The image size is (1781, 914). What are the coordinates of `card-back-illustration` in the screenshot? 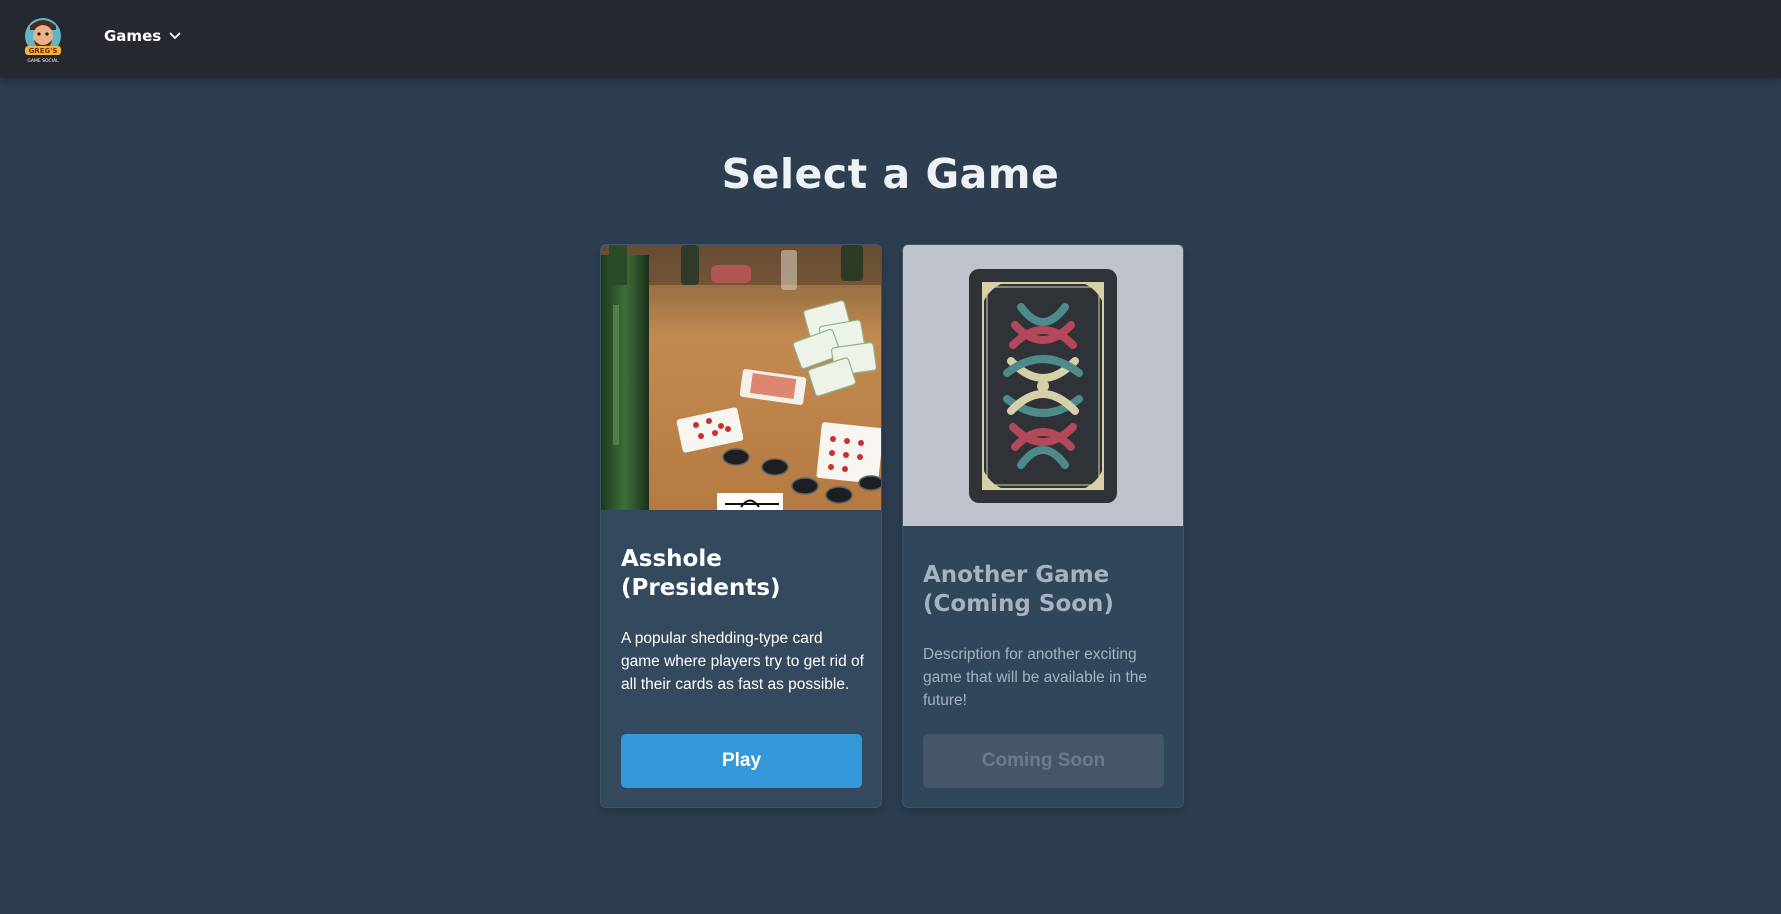 It's located at (1043, 385).